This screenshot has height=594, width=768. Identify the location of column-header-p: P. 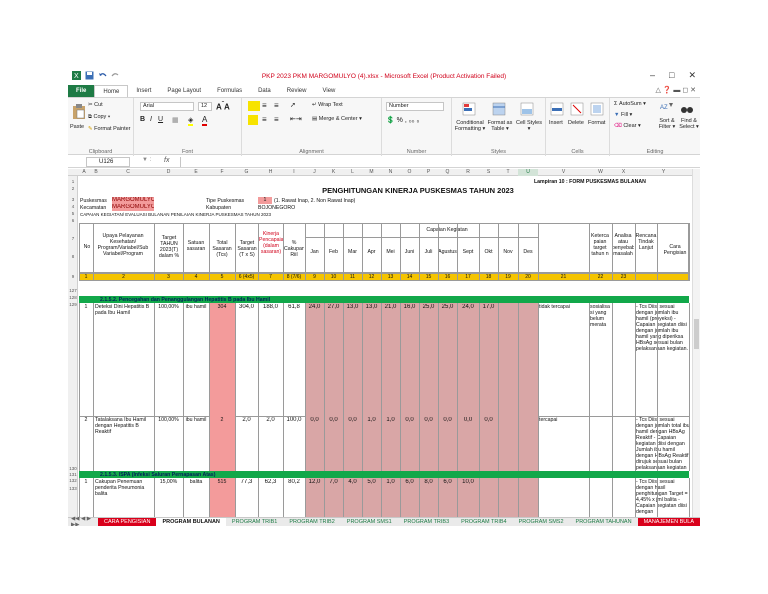
(428, 172).